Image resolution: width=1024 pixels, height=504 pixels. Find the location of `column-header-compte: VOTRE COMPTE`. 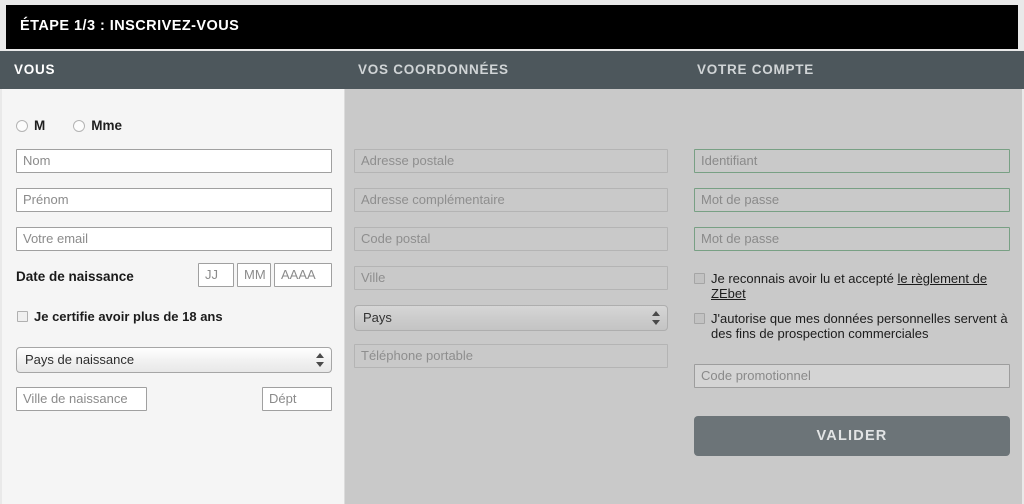

column-header-compte: VOTRE COMPTE is located at coordinates (756, 69).